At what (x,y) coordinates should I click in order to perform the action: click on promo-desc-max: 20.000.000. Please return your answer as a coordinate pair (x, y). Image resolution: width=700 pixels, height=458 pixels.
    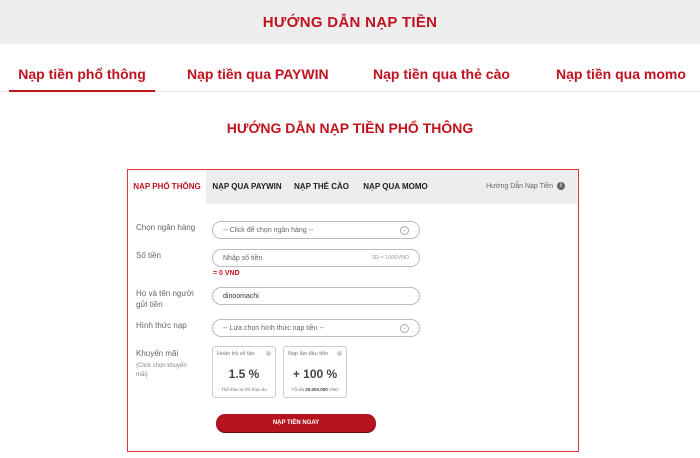
    Looking at the image, I should click on (316, 389).